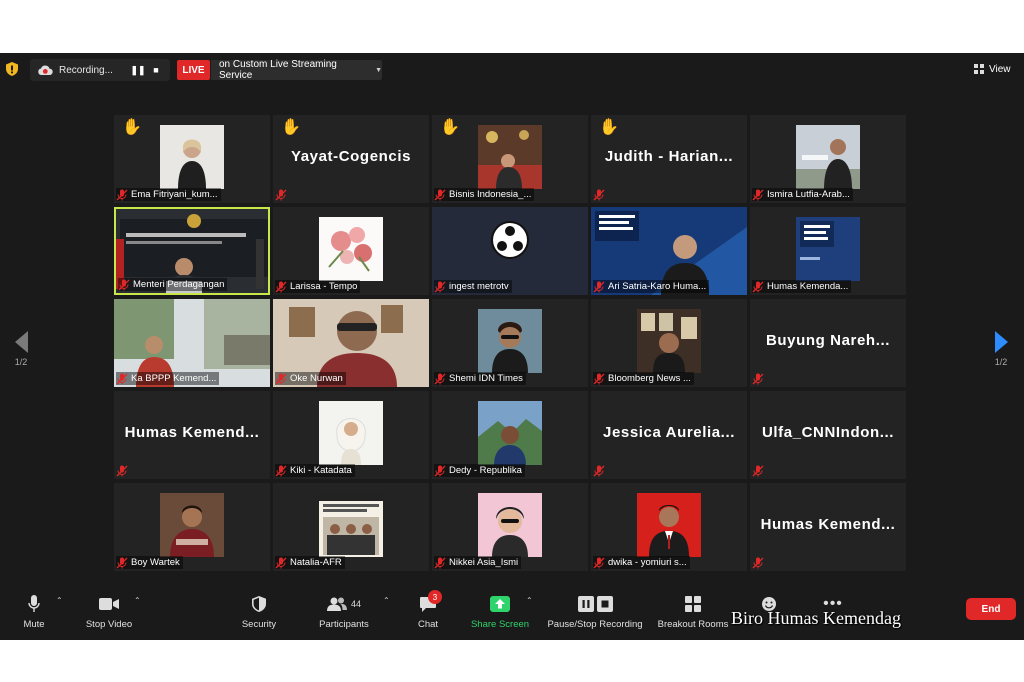 The height and width of the screenshot is (682, 1024). What do you see at coordinates (428, 610) in the screenshot?
I see `chat-button: 3 Chat` at bounding box center [428, 610].